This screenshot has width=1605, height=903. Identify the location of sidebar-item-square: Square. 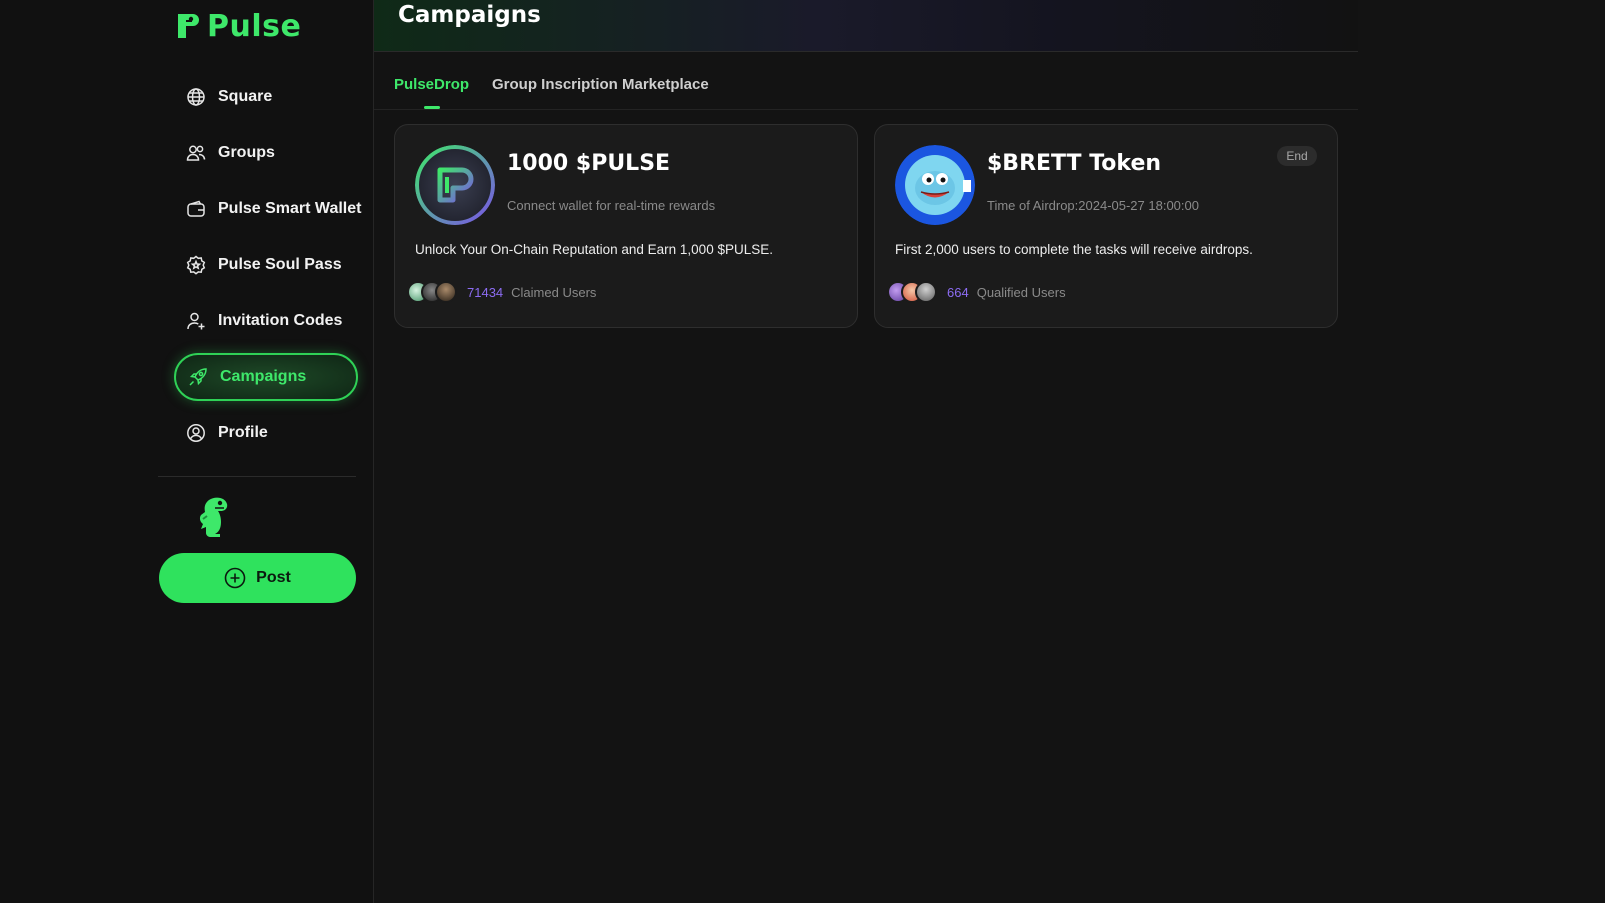
(266, 97).